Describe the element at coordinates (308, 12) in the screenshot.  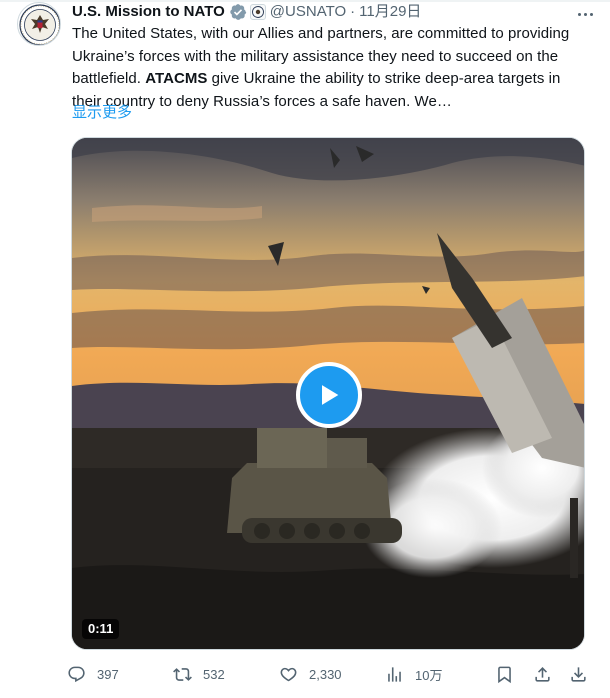
I see `author-handle: @USNATO` at that location.